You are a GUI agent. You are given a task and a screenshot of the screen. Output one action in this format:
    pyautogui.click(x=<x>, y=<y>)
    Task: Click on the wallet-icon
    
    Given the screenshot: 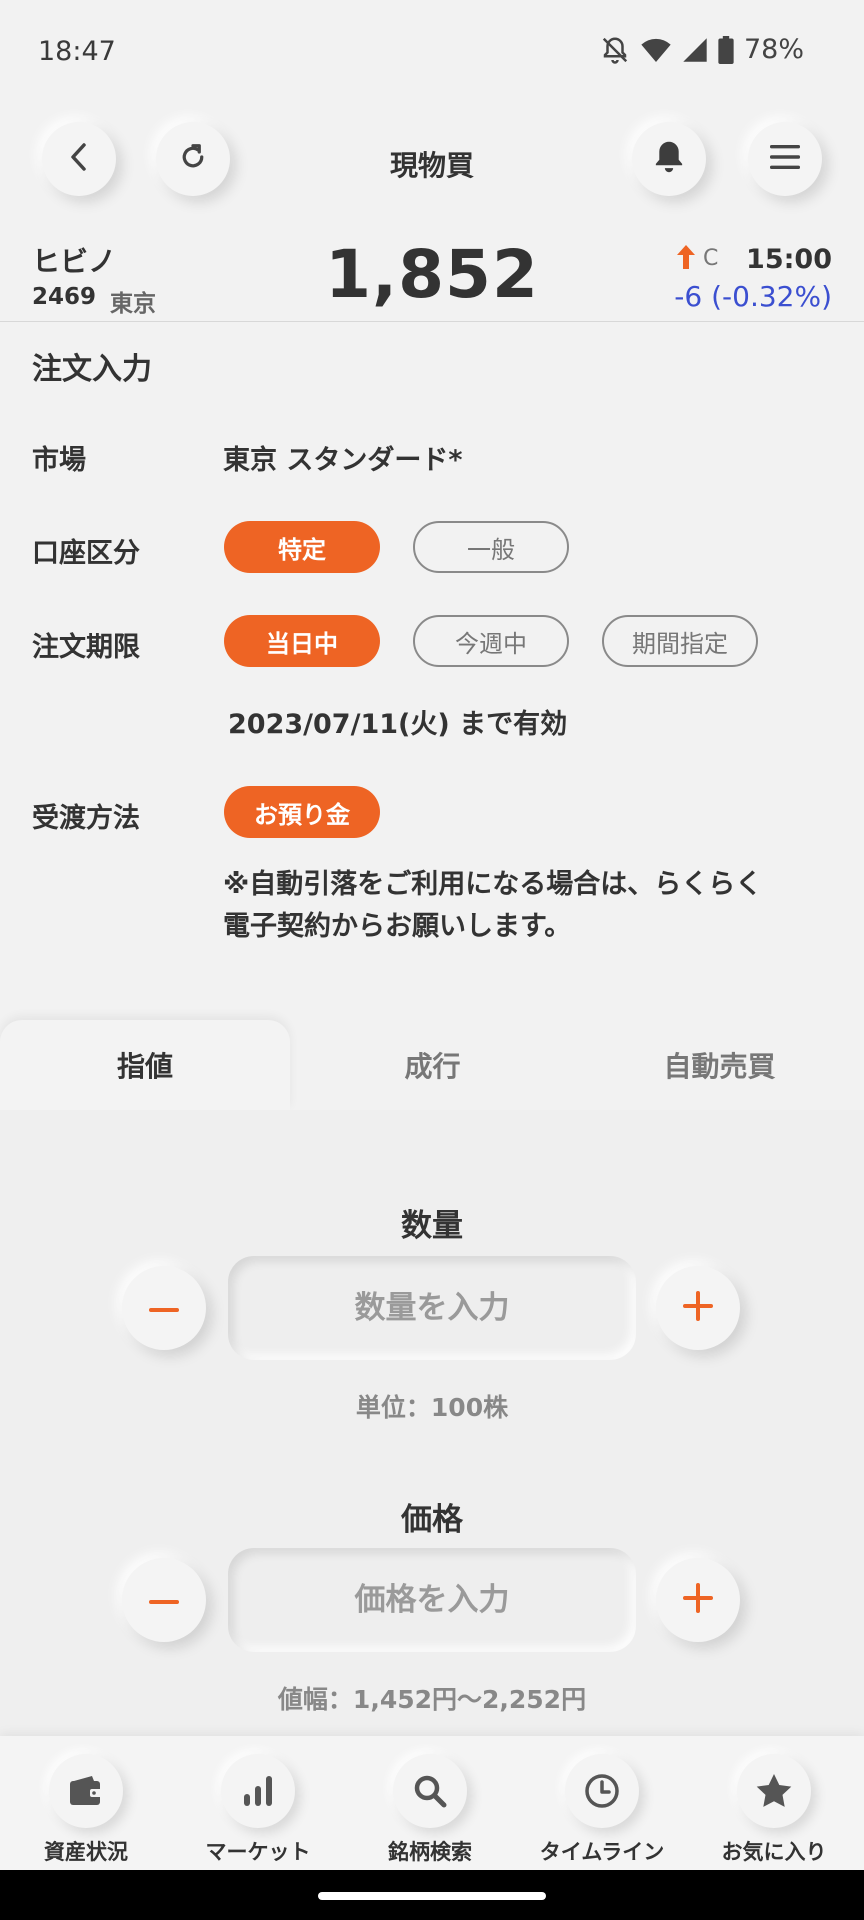 What is the action you would take?
    pyautogui.click(x=86, y=1791)
    